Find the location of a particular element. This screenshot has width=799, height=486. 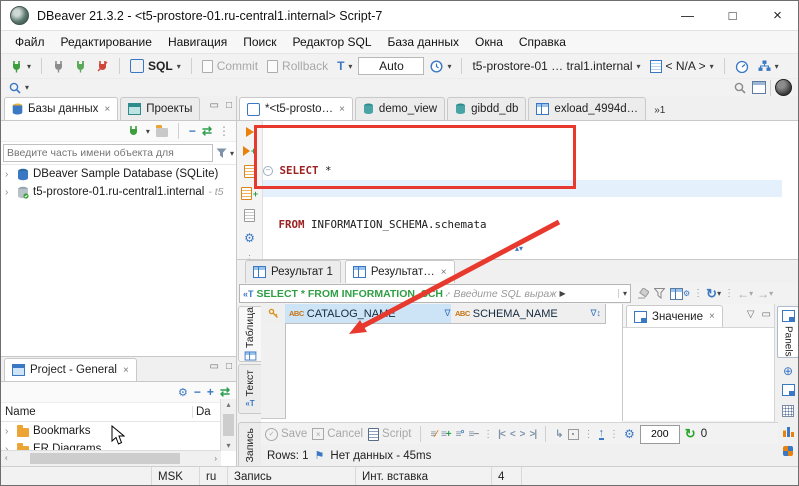

disconnect-icon is located at coordinates (58, 66).